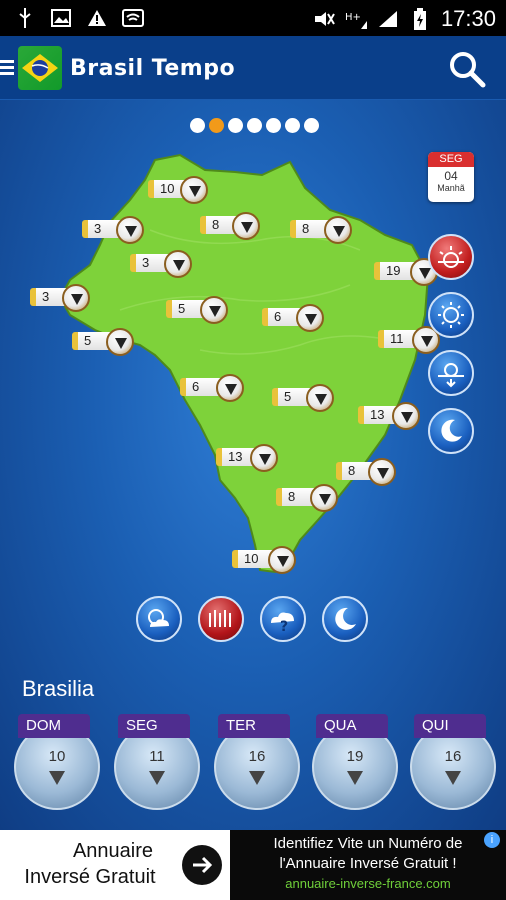 The width and height of the screenshot is (506, 900). What do you see at coordinates (451, 159) in the screenshot?
I see `calendar-weekday: SEG` at bounding box center [451, 159].